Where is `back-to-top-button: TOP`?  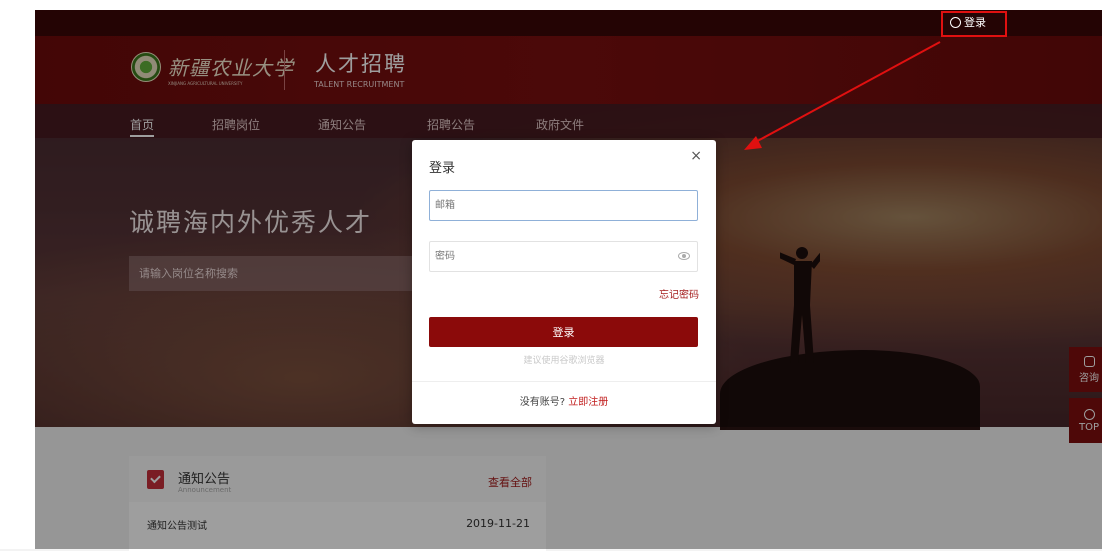 back-to-top-button: TOP is located at coordinates (1085, 420).